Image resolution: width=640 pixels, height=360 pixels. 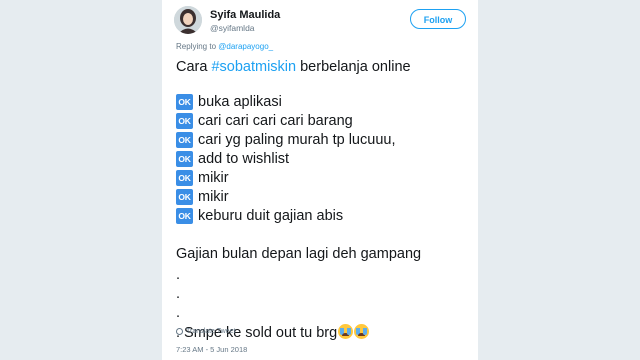 I want to click on intro-prefix: Cara, so click(x=194, y=67).